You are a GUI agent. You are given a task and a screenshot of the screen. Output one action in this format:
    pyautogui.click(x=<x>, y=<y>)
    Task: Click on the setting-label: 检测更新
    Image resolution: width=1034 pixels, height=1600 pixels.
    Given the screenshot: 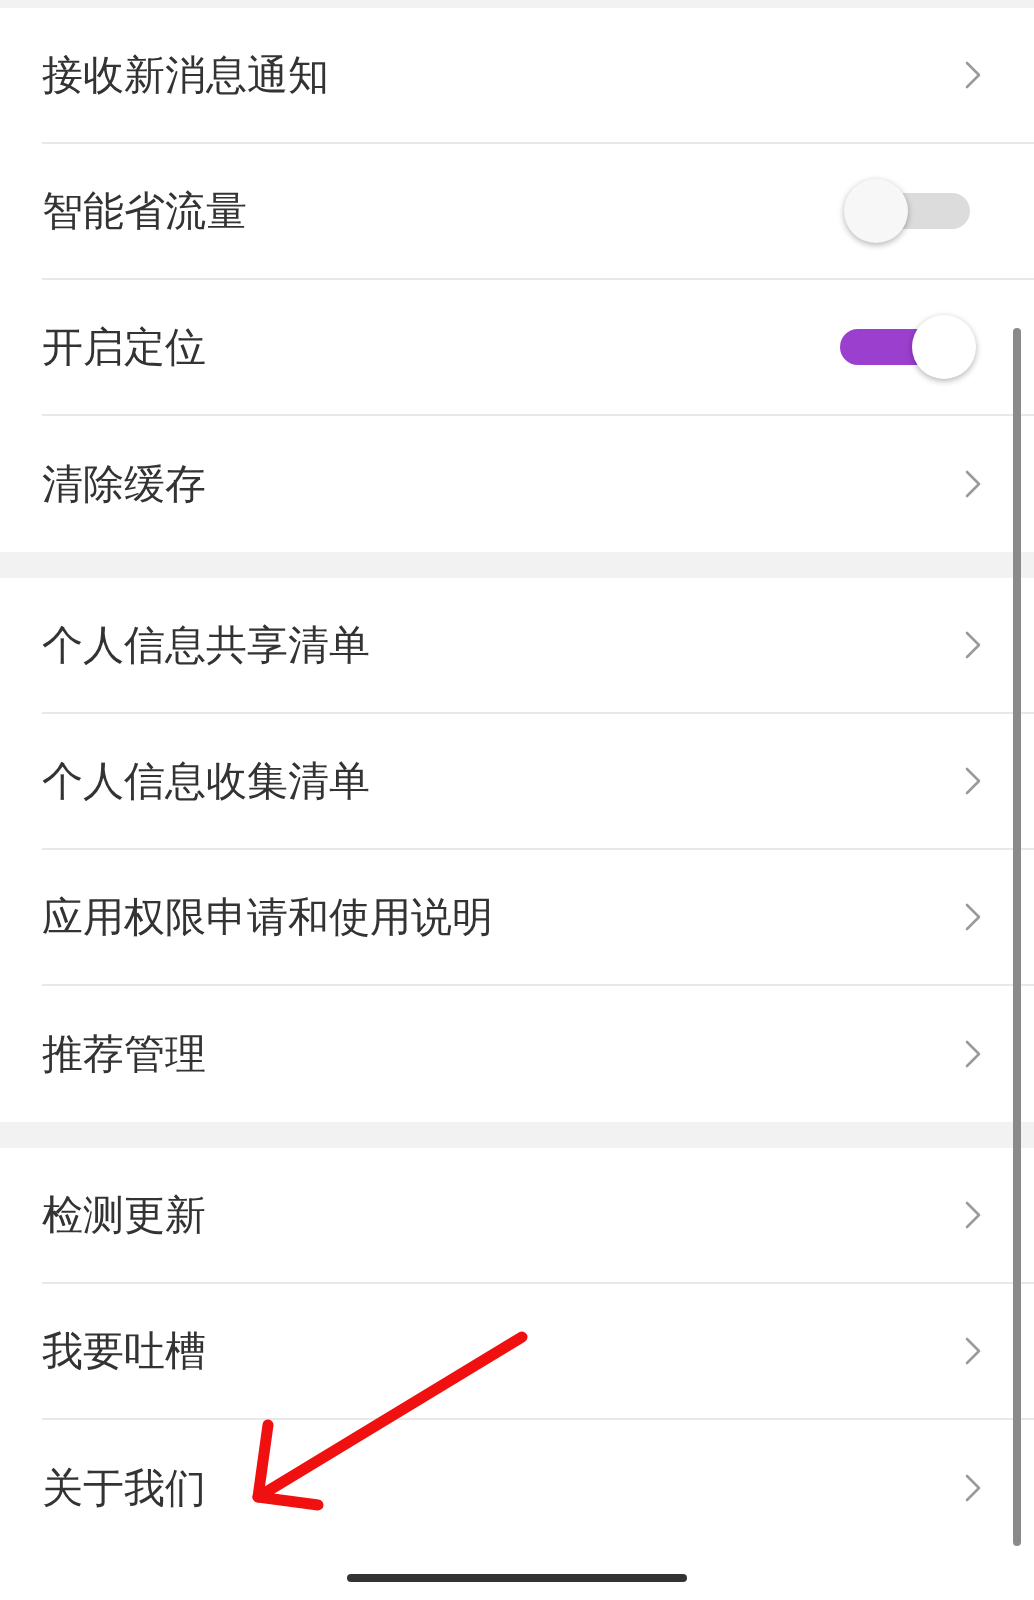 What is the action you would take?
    pyautogui.click(x=124, y=1215)
    